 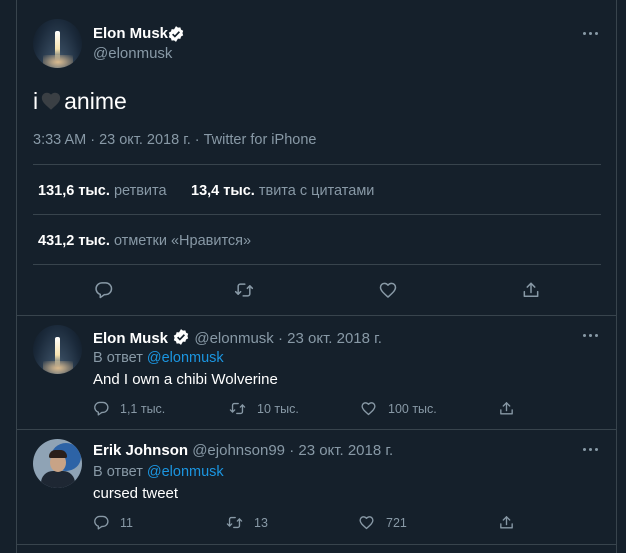 What do you see at coordinates (182, 241) in the screenshot?
I see `likes-label: отметки «Нравится»` at bounding box center [182, 241].